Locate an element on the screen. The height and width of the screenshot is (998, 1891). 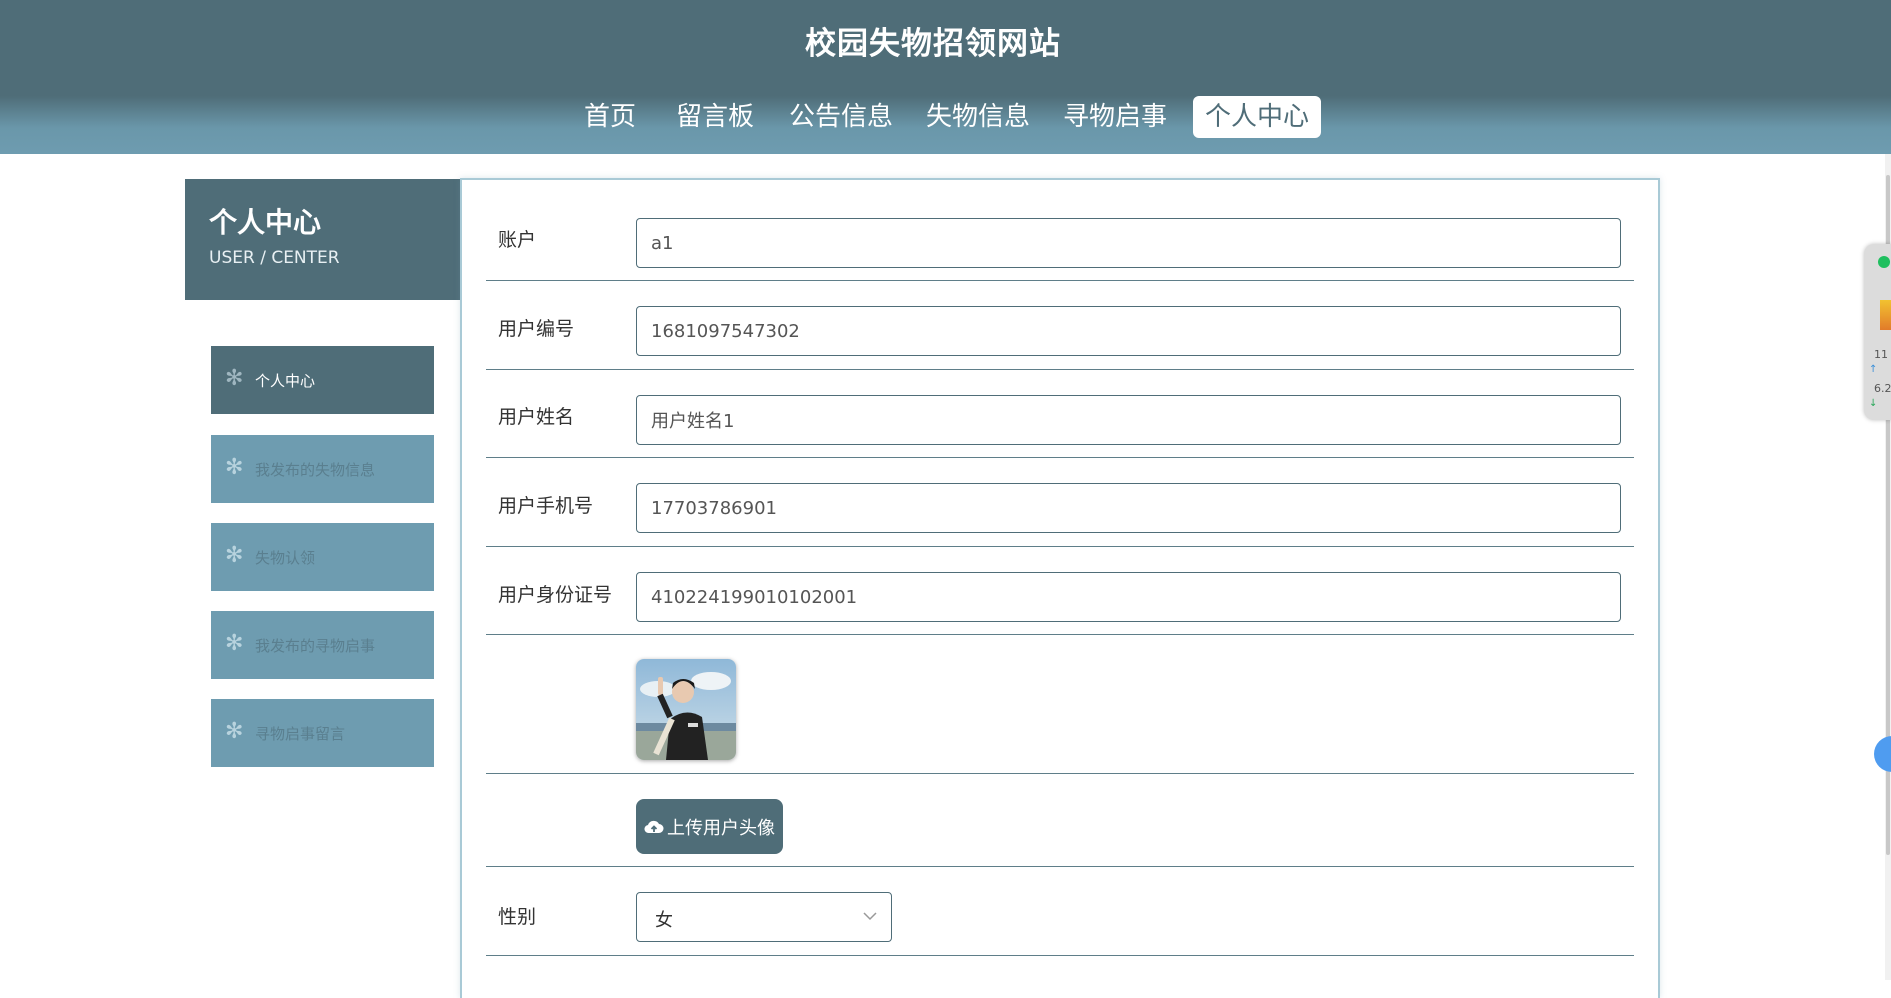
arrow-down-icon: ↓ is located at coordinates (1873, 403).